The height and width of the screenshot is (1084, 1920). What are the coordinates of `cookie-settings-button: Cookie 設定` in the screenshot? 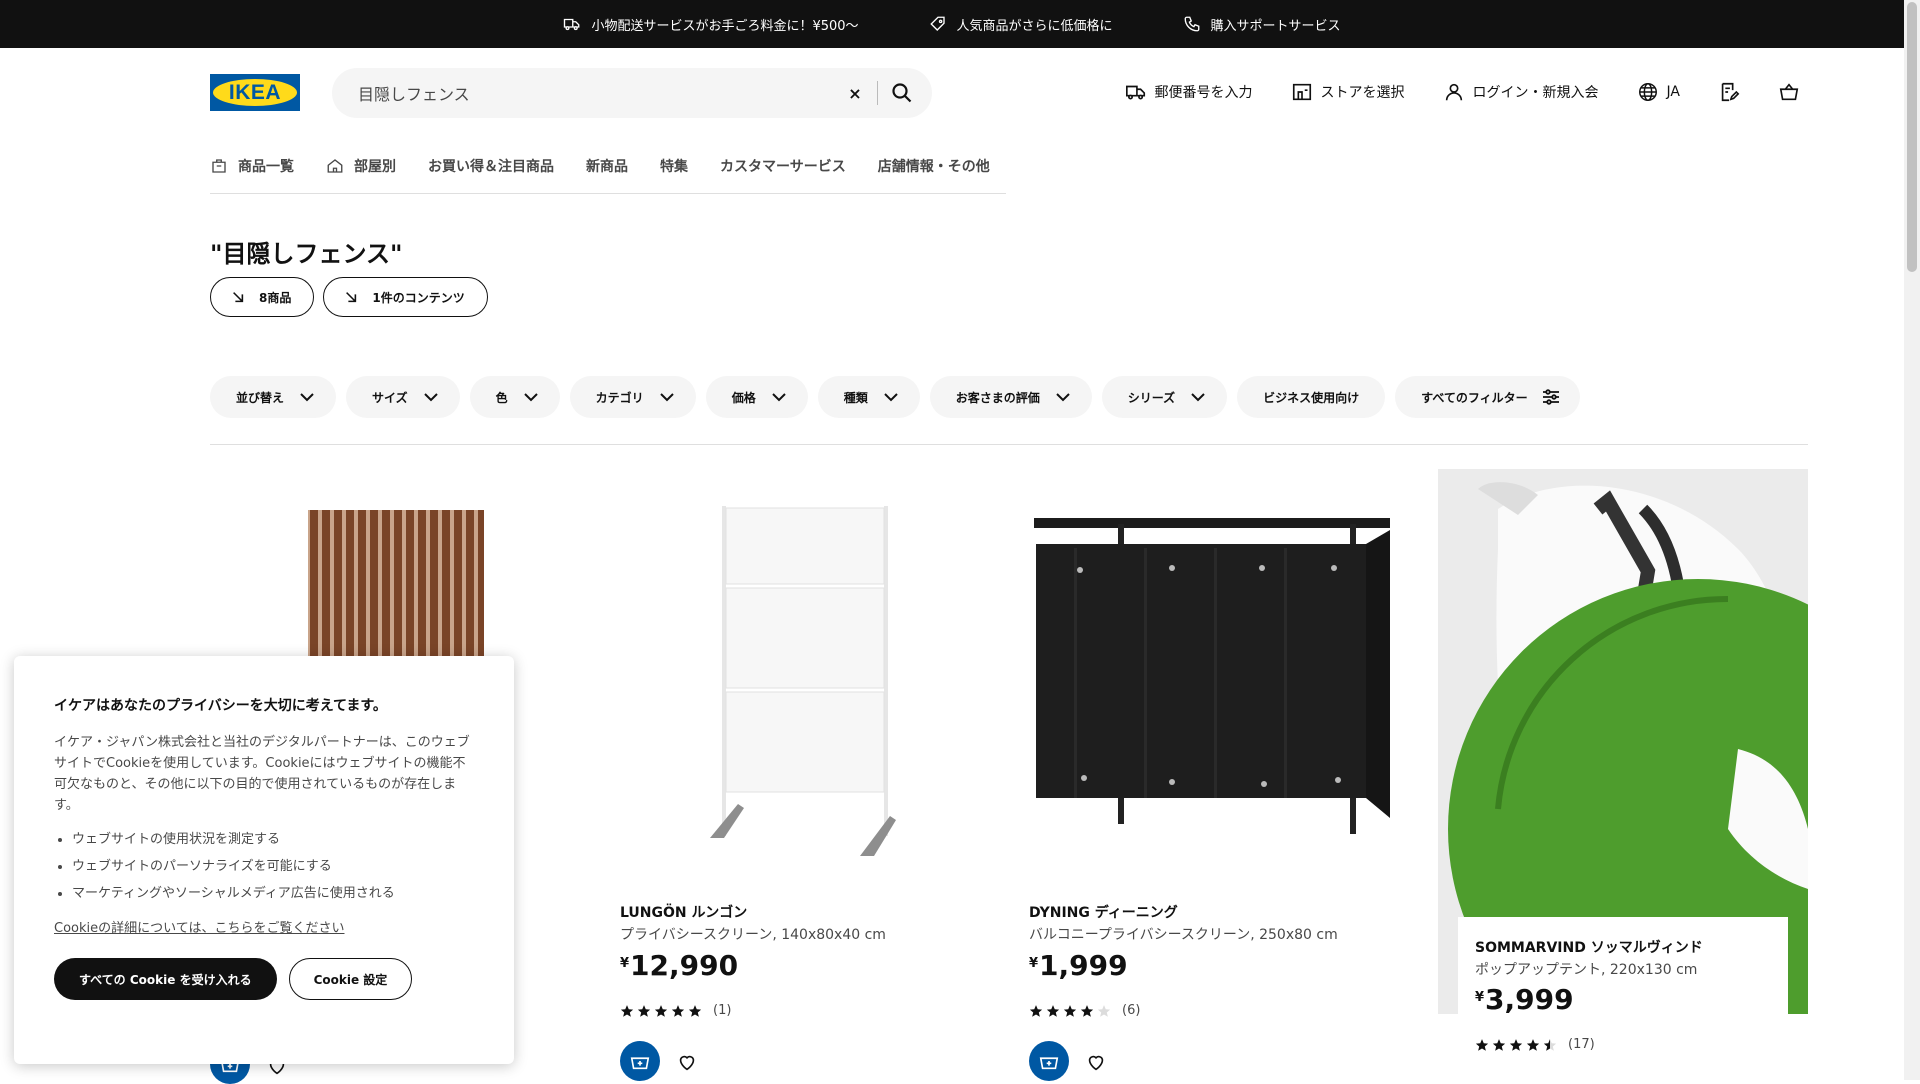 It's located at (350, 979).